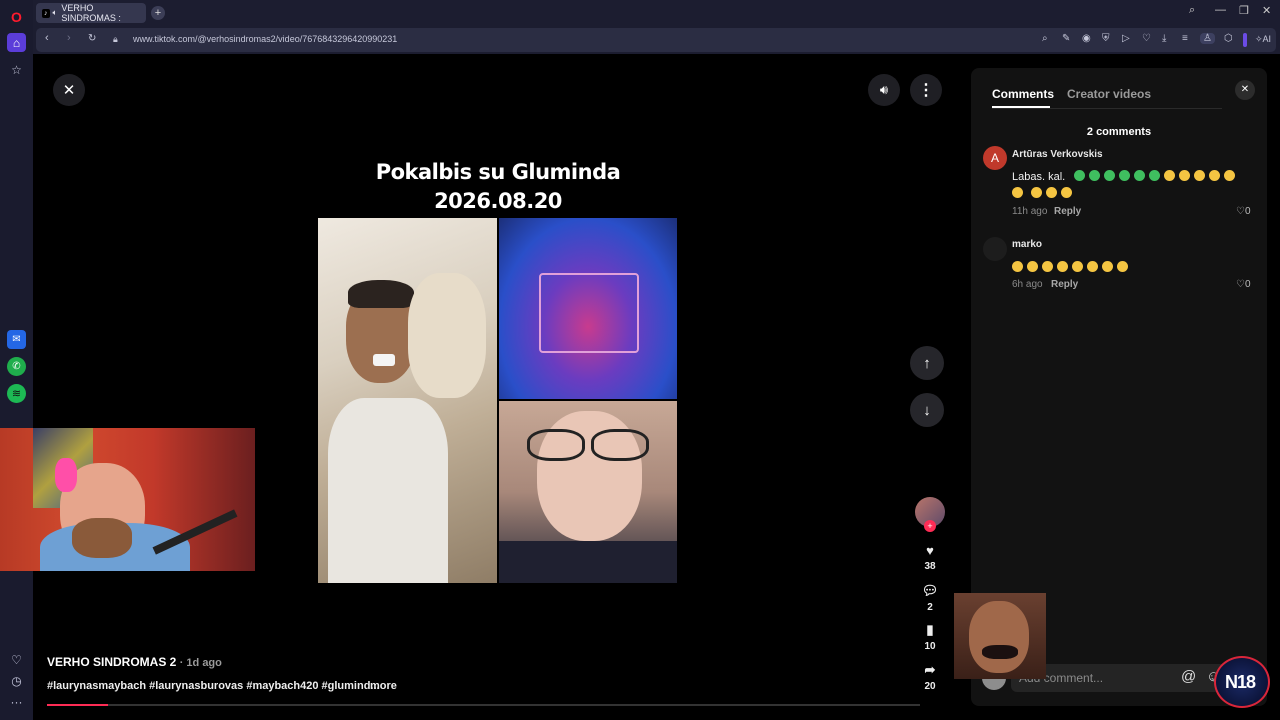  I want to click on video-panel-top-right, so click(588, 308).